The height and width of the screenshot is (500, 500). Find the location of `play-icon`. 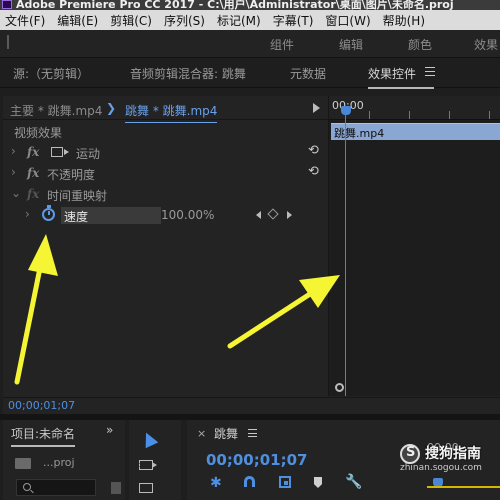

play-icon is located at coordinates (316, 108).